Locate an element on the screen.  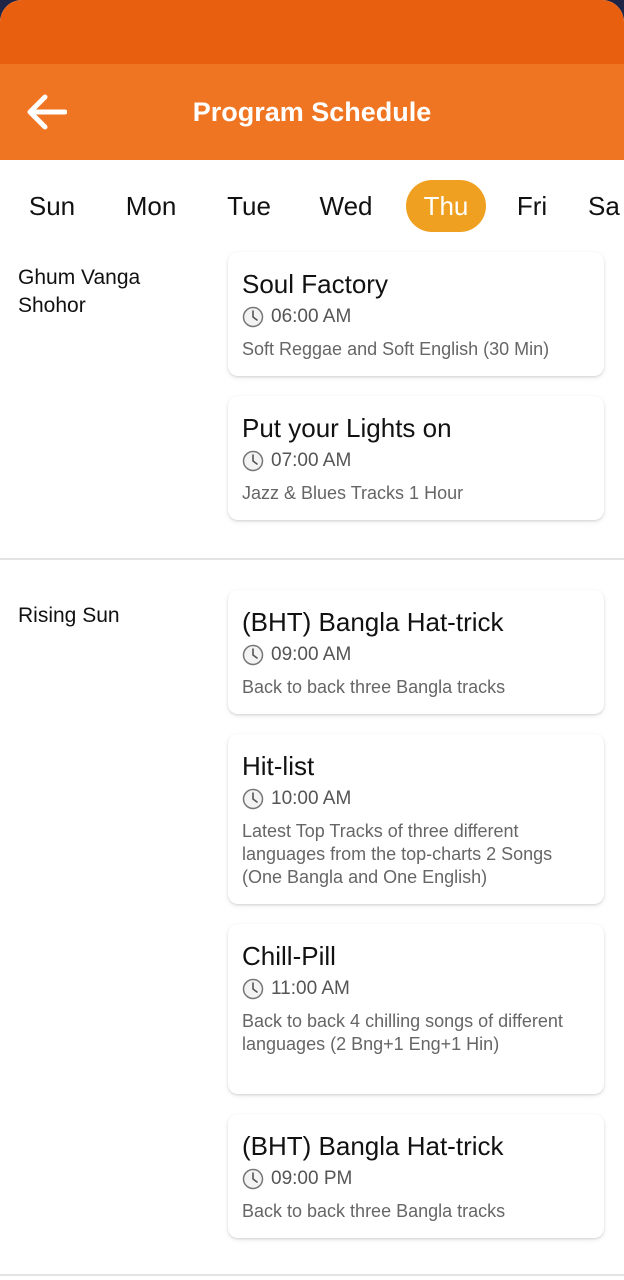
tab-thu: Thu is located at coordinates (446, 206).